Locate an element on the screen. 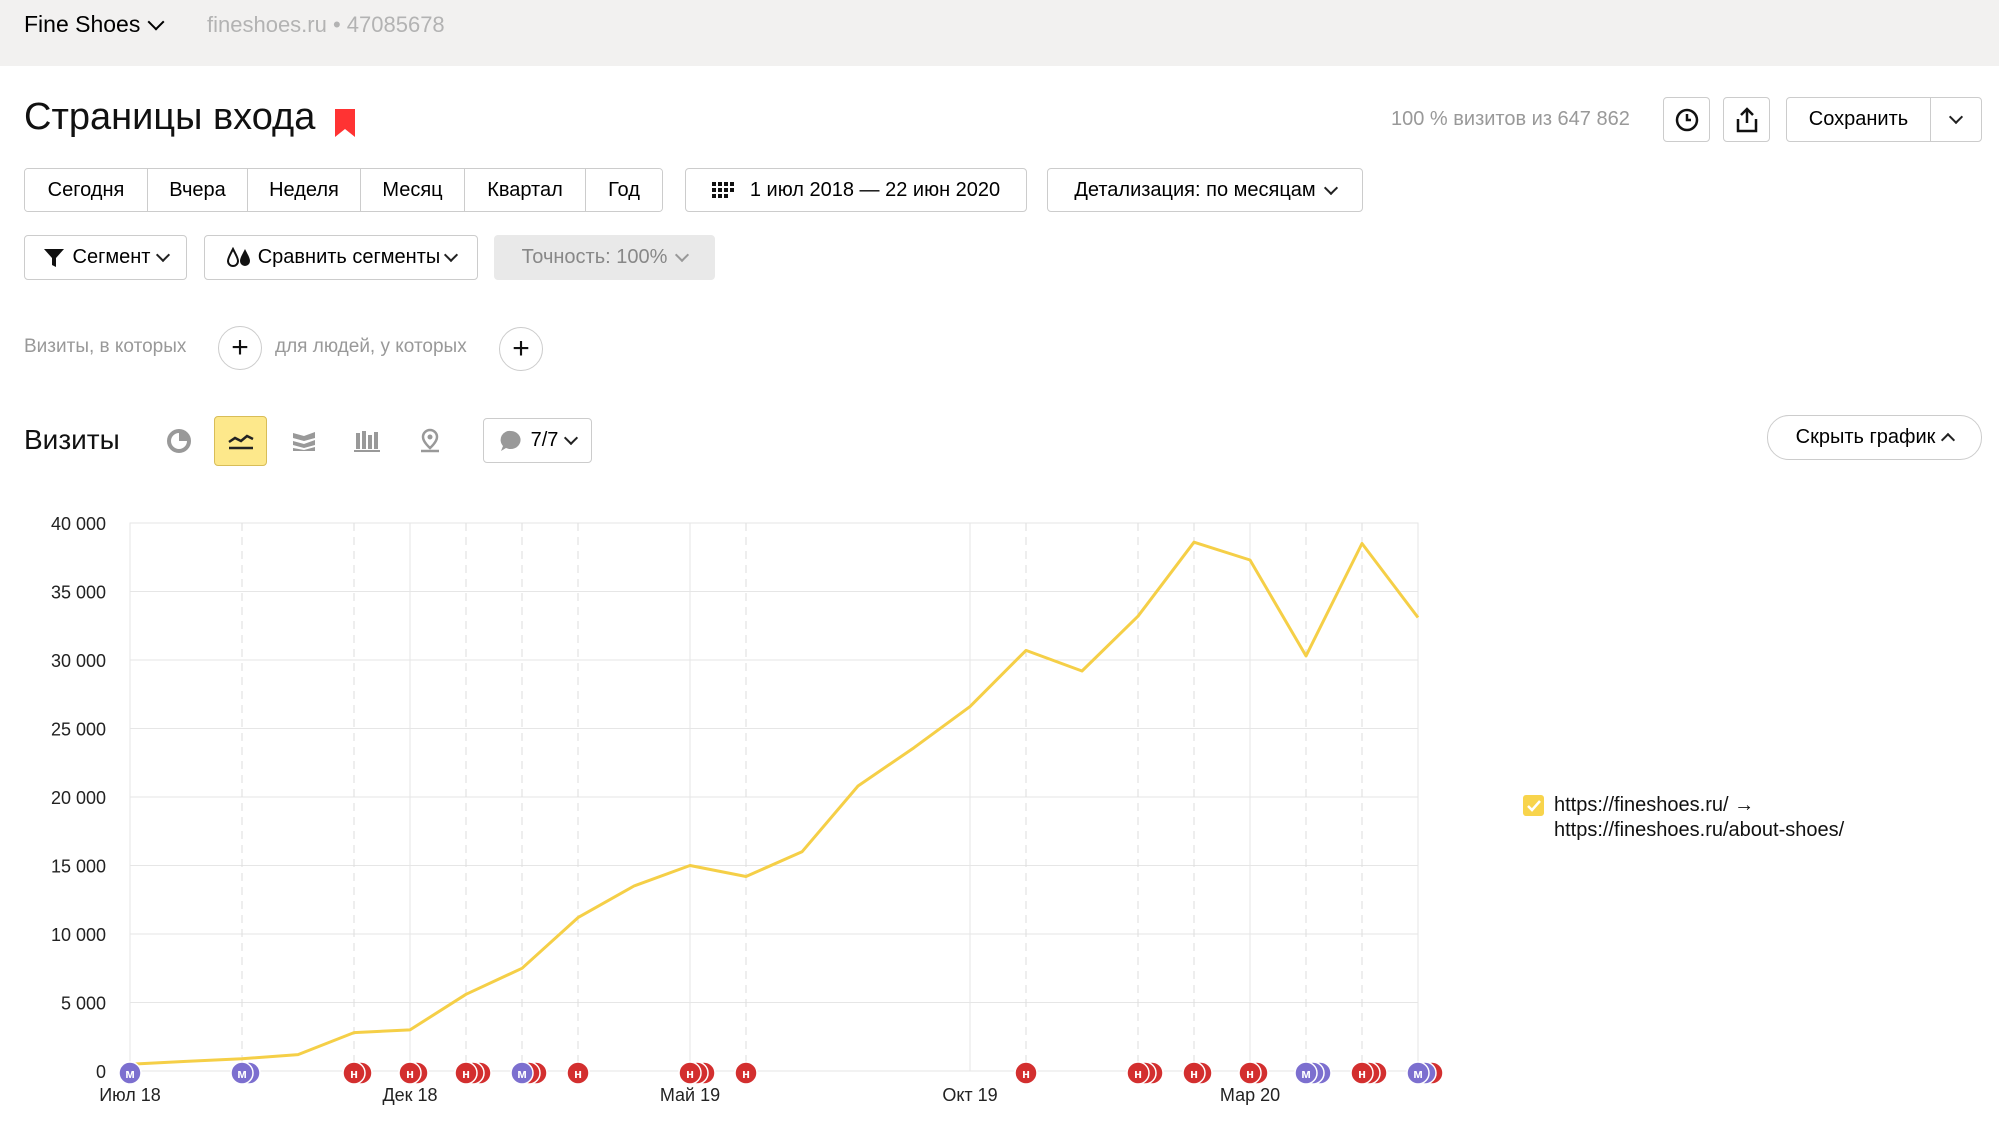 The width and height of the screenshot is (1999, 1142). filter-icon is located at coordinates (53, 257).